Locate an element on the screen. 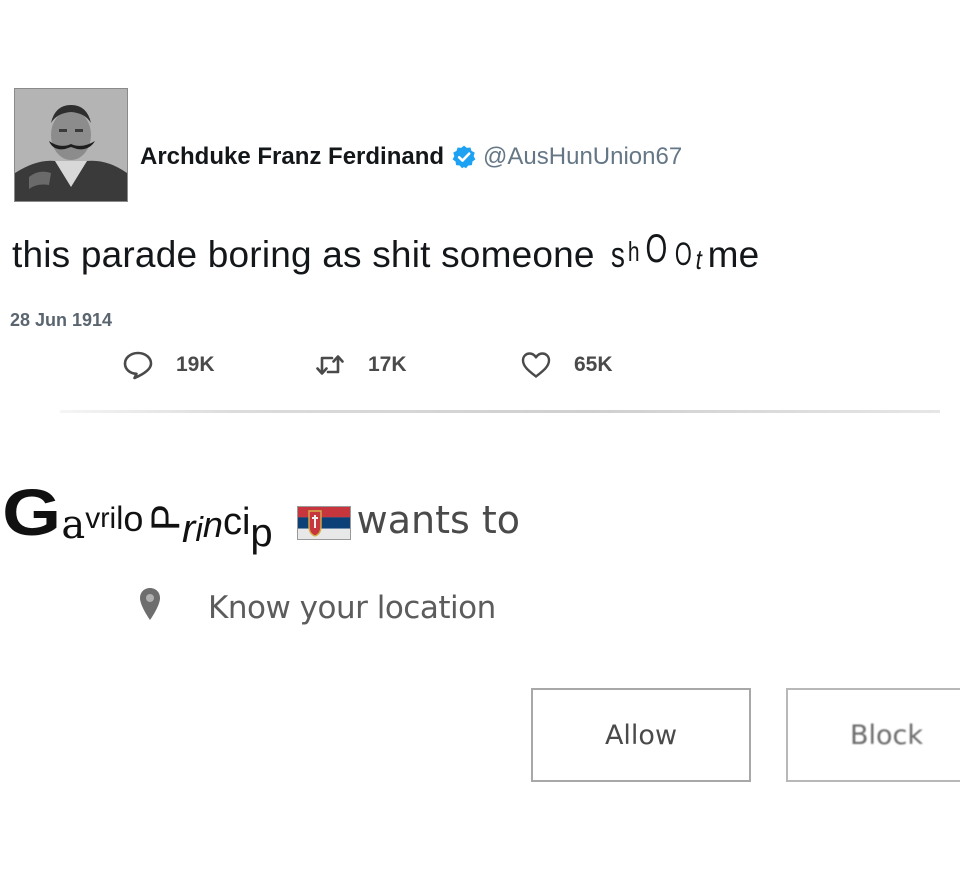 This screenshot has width=960, height=887. tweet-author: Archduke Franz Ferdinand @AusHunUnion67 is located at coordinates (411, 157).